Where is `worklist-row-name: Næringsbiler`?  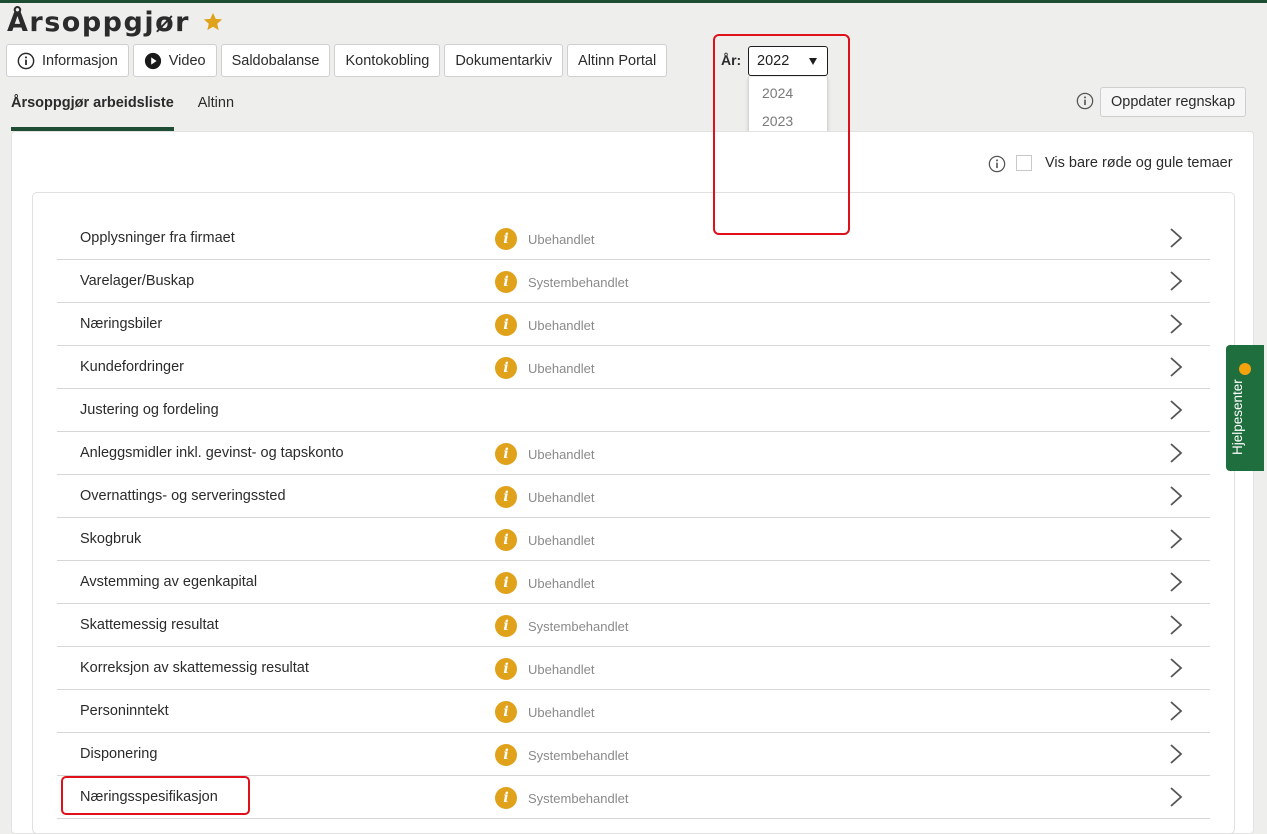 worklist-row-name: Næringsbiler is located at coordinates (121, 324).